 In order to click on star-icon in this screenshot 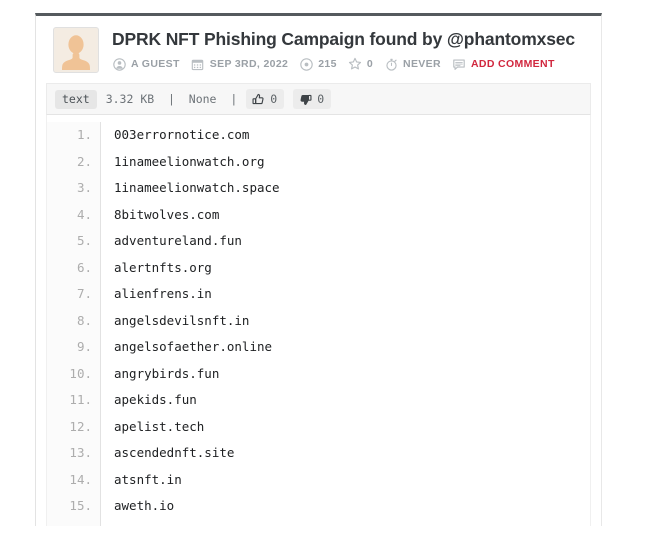, I will do `click(355, 64)`.